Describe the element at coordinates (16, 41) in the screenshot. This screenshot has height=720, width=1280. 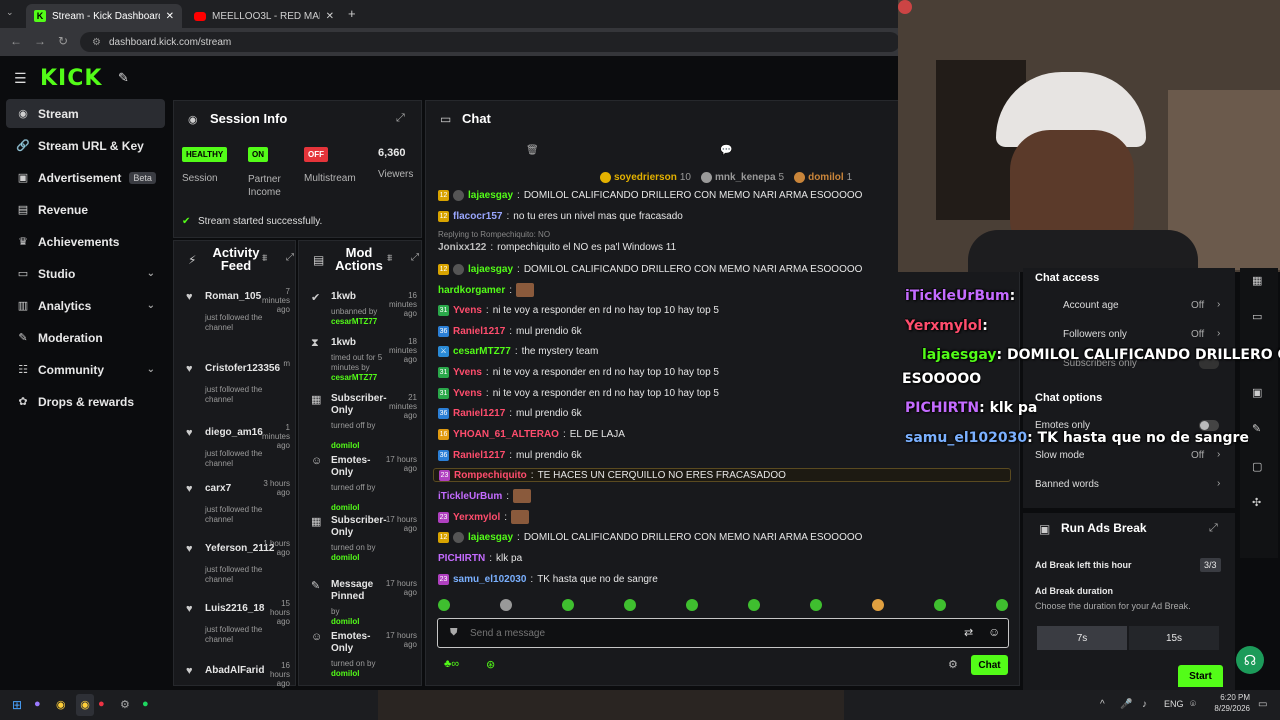
I see `back-icon: ←` at that location.